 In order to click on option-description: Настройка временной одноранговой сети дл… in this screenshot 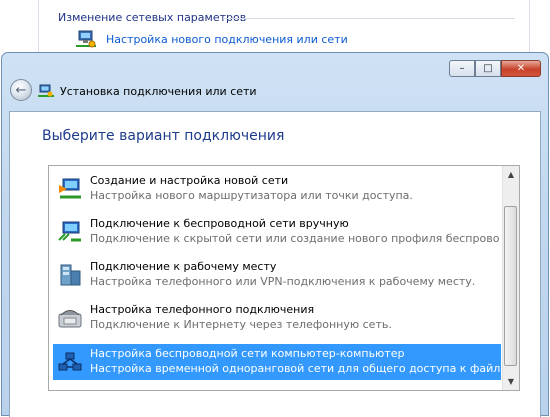, I will do `click(295, 368)`.